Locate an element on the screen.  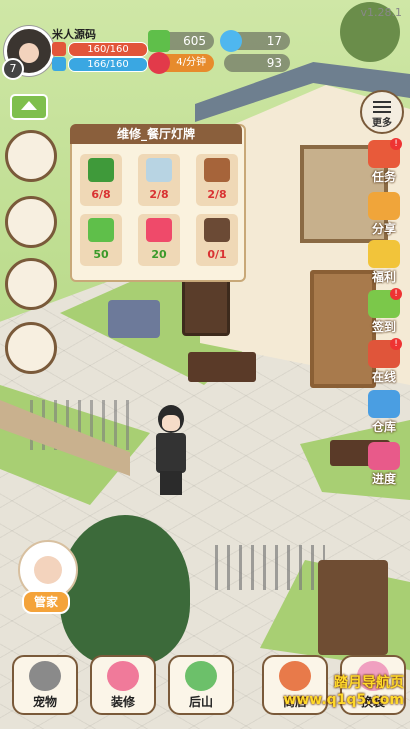
garden-fence is located at coordinates (270, 567).